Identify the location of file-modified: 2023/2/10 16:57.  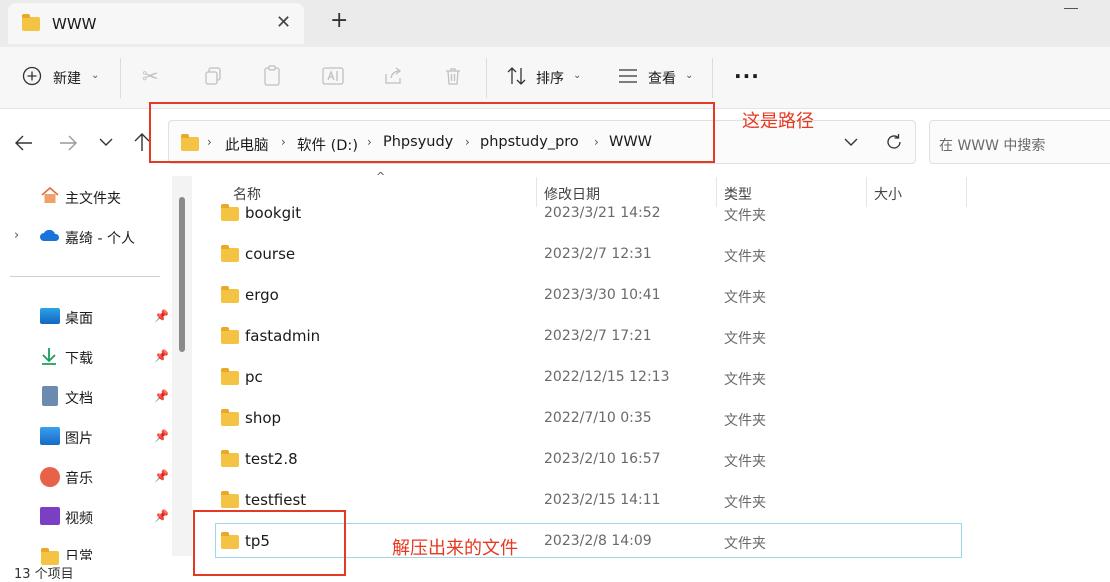
(602, 459).